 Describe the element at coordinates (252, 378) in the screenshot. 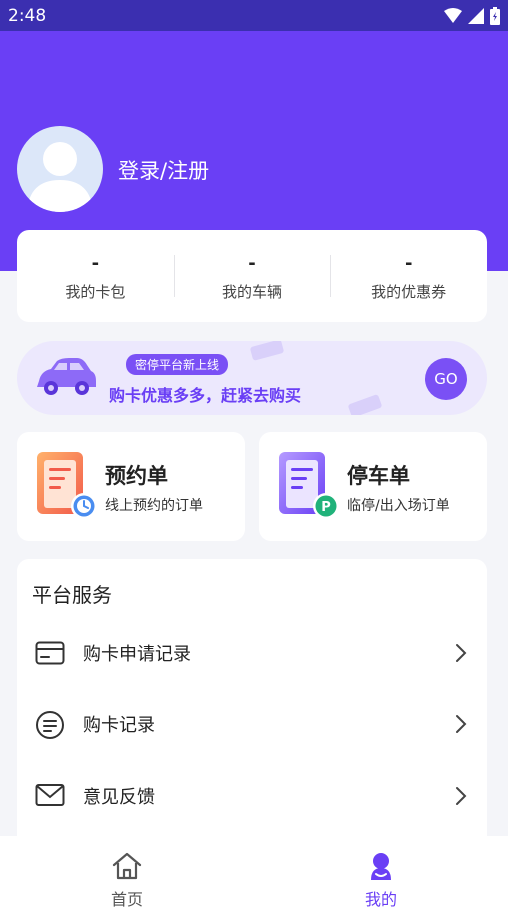

I see `promo-banner: 密停平台新上线 购卡优惠多多，赶紧去购买 GO` at that location.